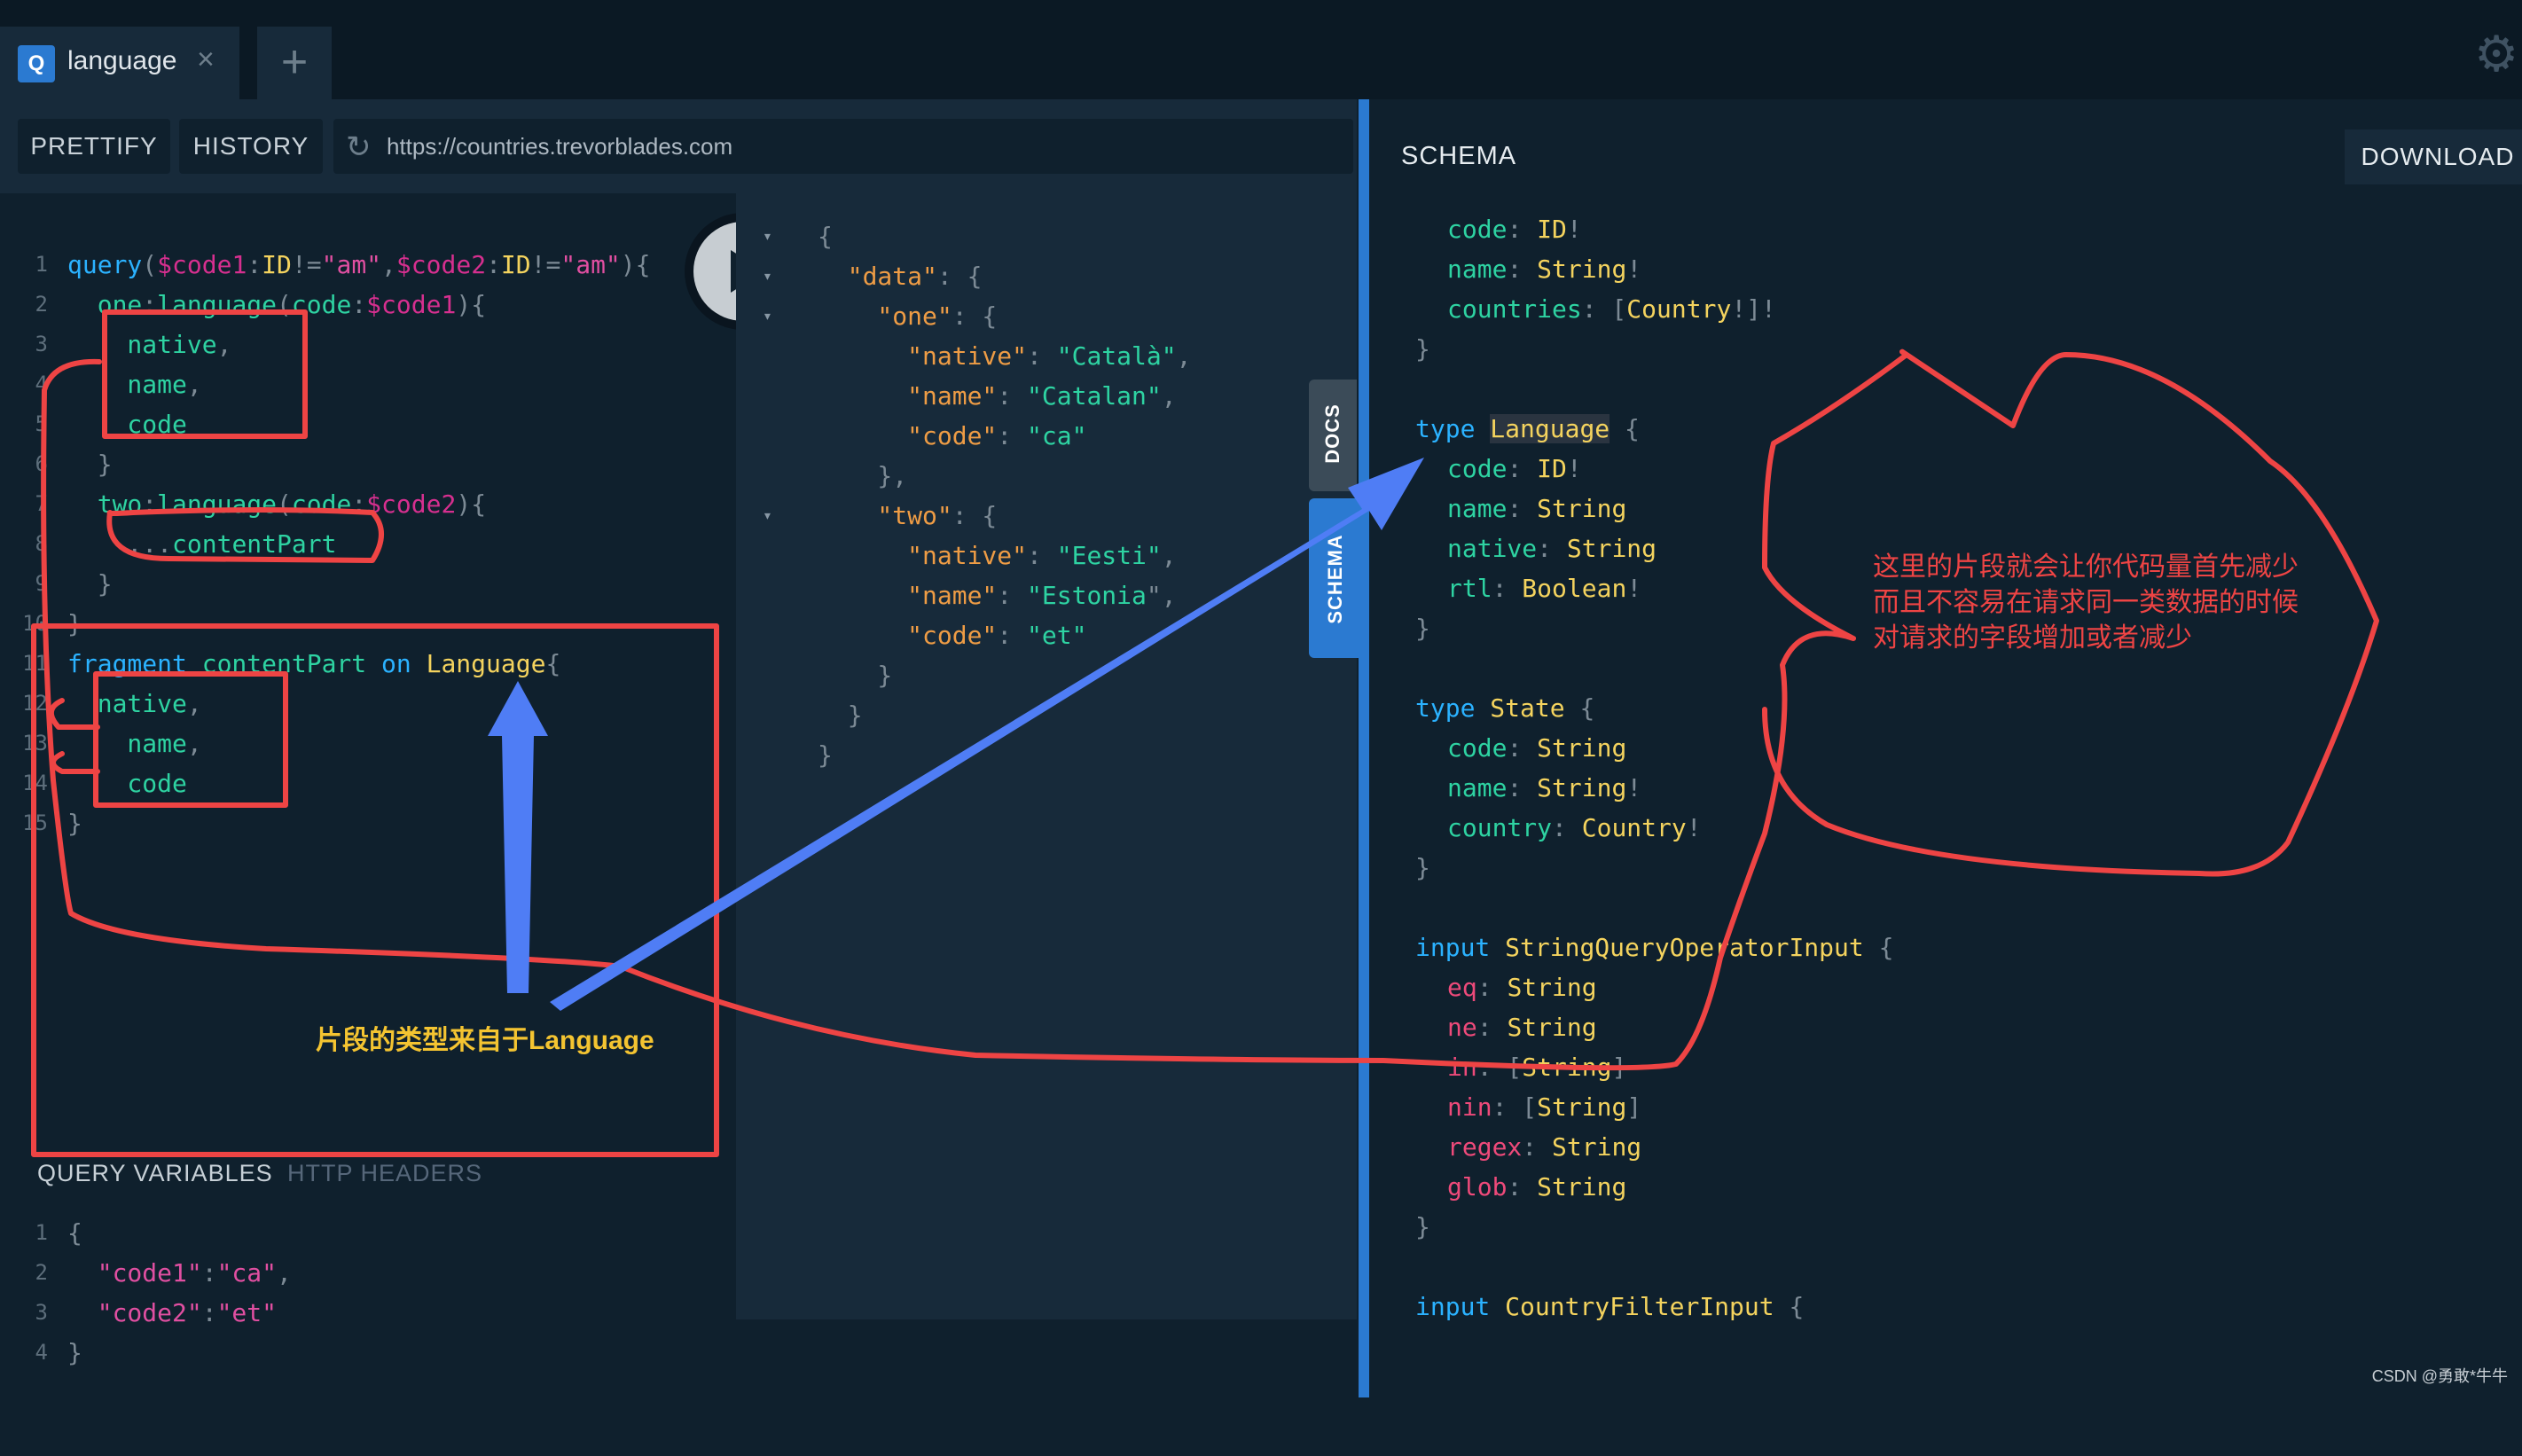  I want to click on code-token: !=, so click(306, 264).